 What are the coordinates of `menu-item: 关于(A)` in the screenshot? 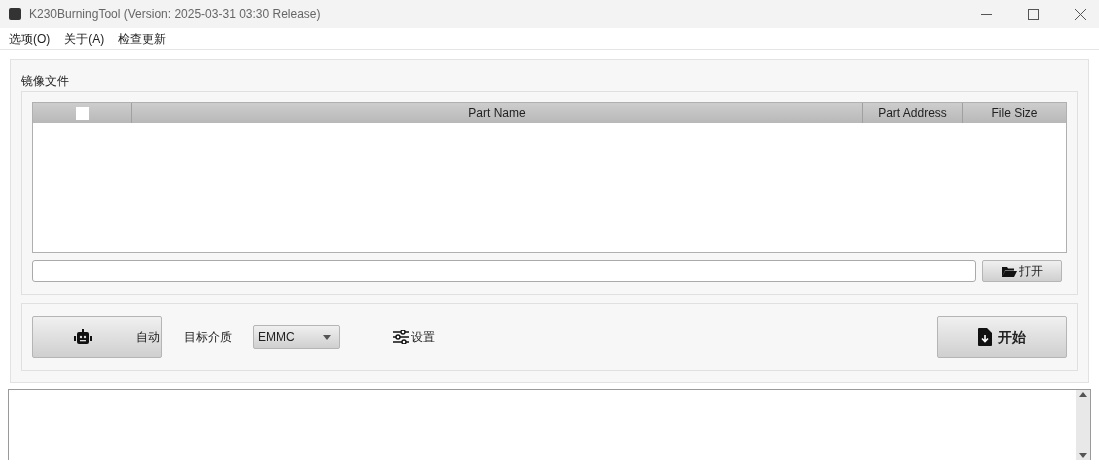 It's located at (84, 38).